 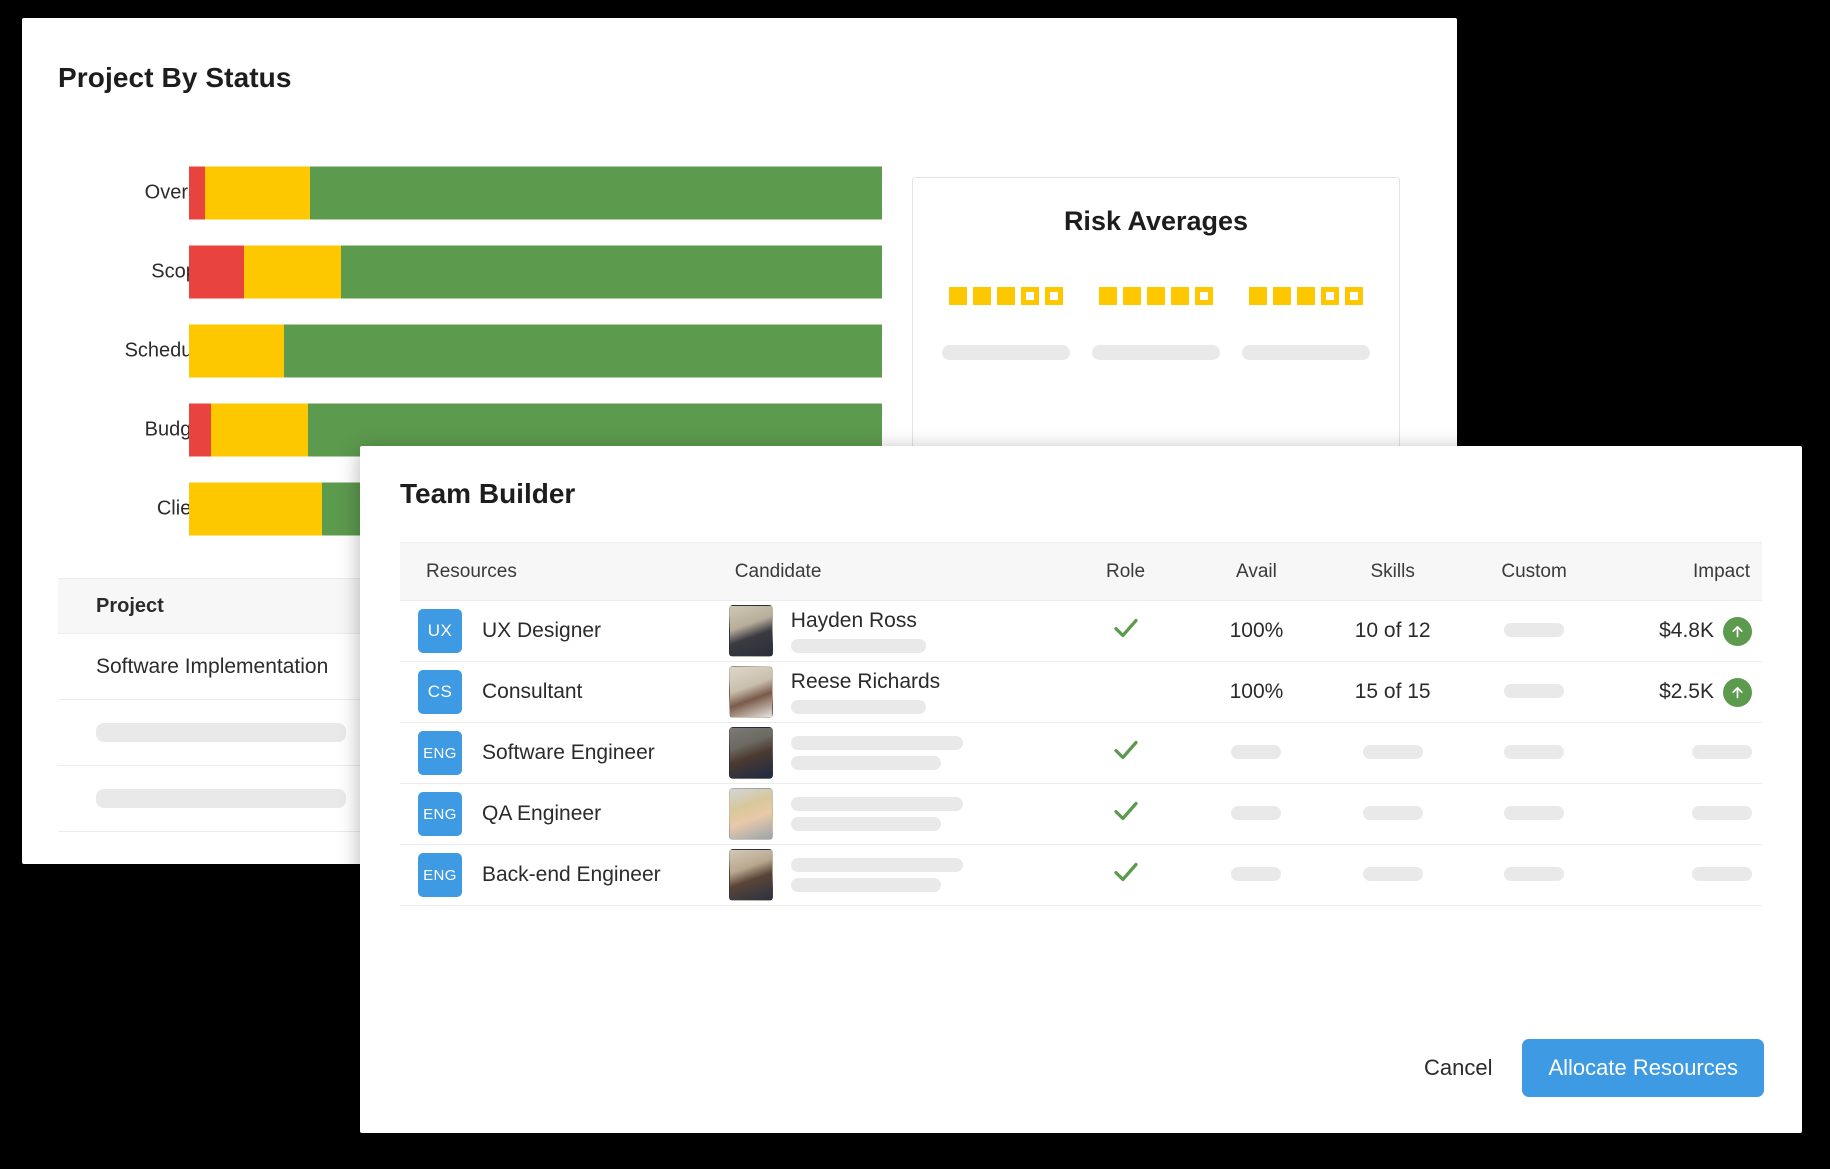 I want to click on impact-value: $4.8K, so click(x=1686, y=630).